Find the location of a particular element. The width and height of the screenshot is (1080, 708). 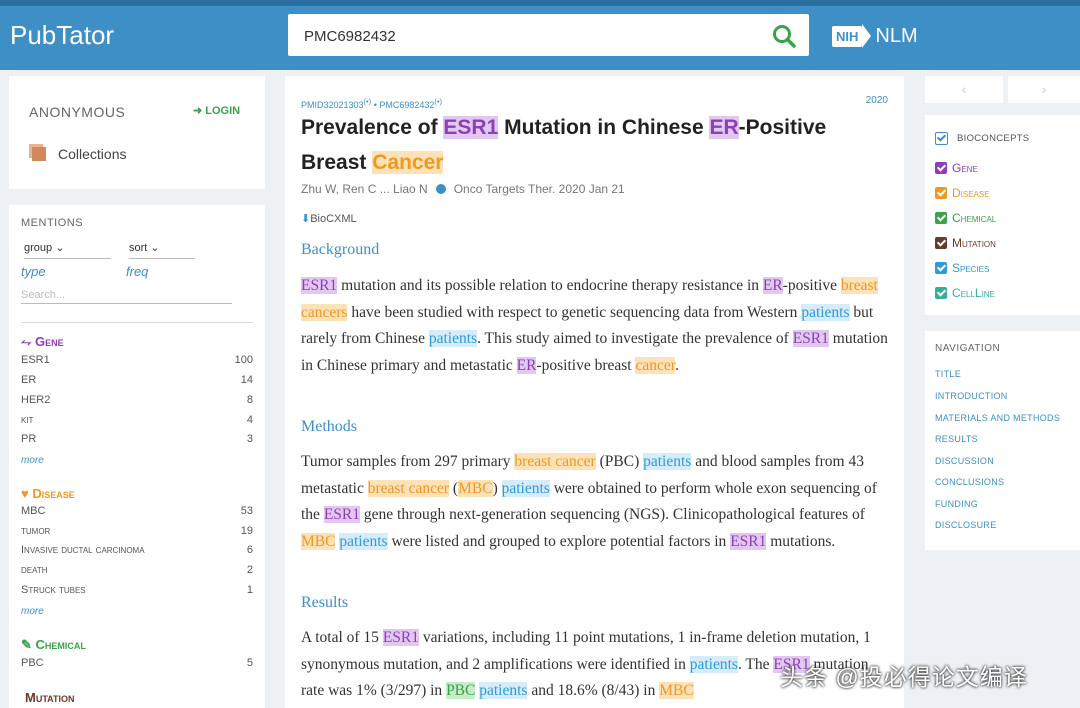

mention-row: ESR1 100 is located at coordinates (137, 360).